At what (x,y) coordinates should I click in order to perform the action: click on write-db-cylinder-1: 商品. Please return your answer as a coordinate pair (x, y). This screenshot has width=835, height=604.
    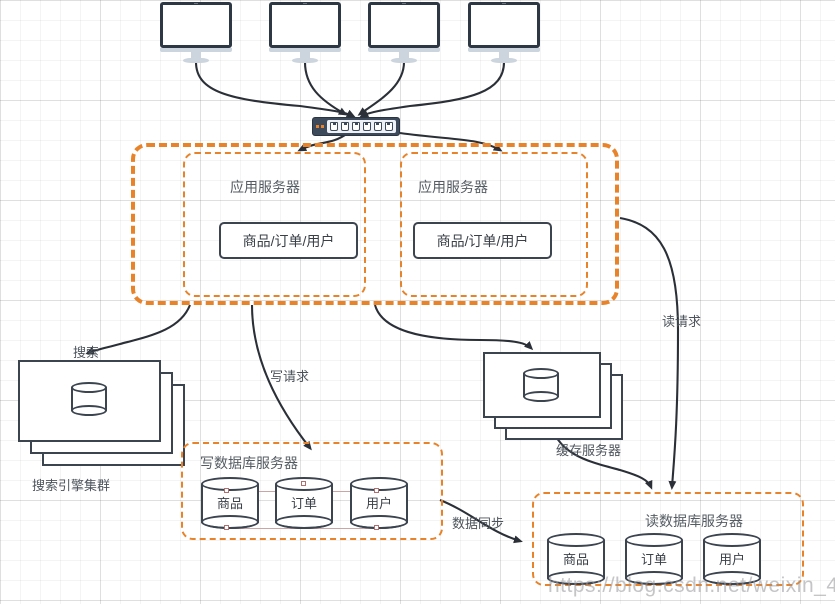
    Looking at the image, I should click on (230, 503).